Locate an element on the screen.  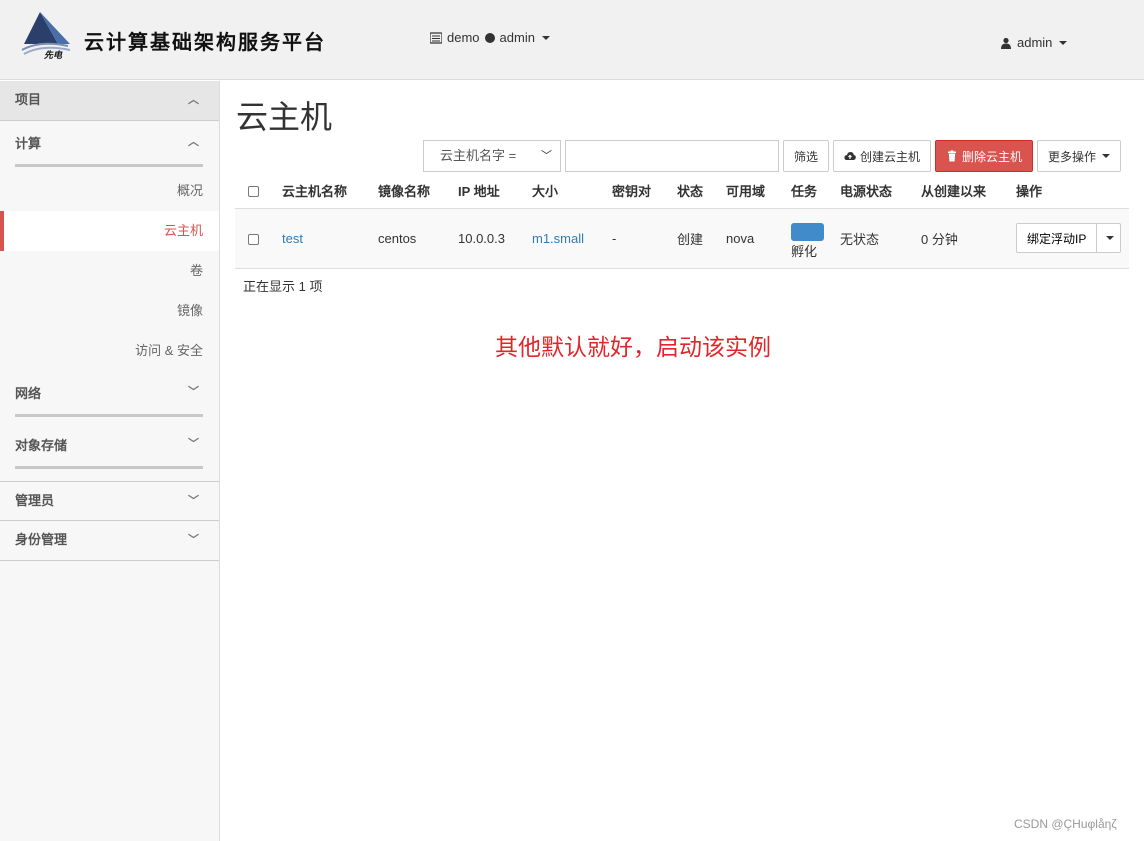
row-select-cell is located at coordinates (256, 238).